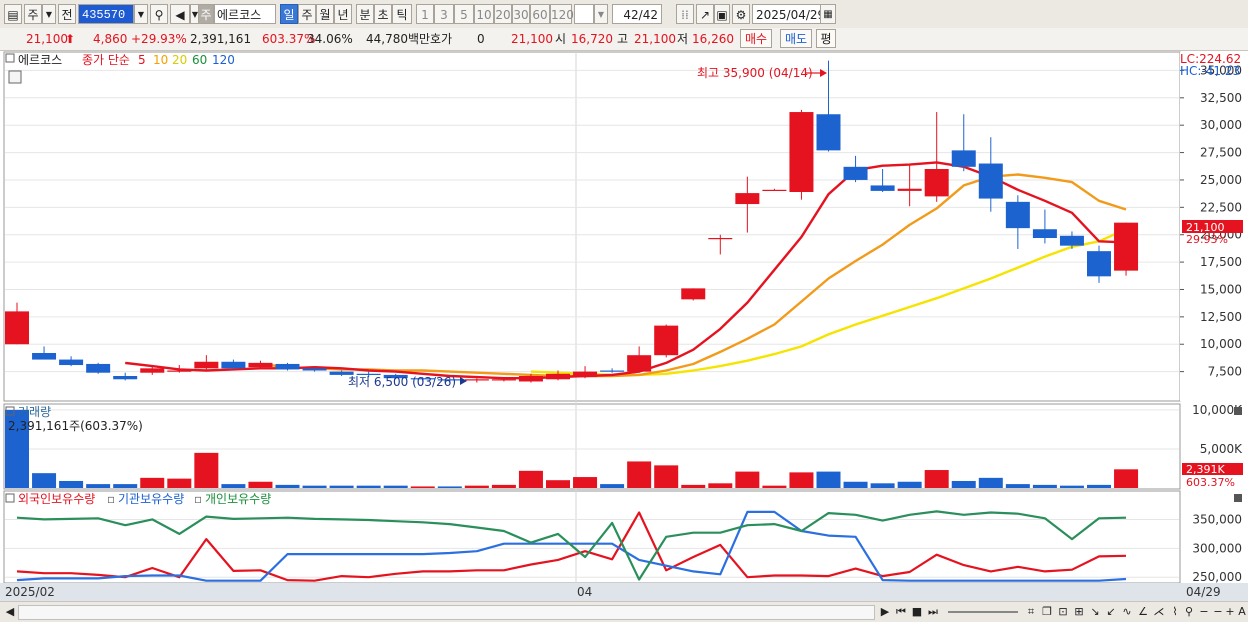 The width and height of the screenshot is (1248, 622). I want to click on text-tool-icon: ⌇, so click(1175, 611).